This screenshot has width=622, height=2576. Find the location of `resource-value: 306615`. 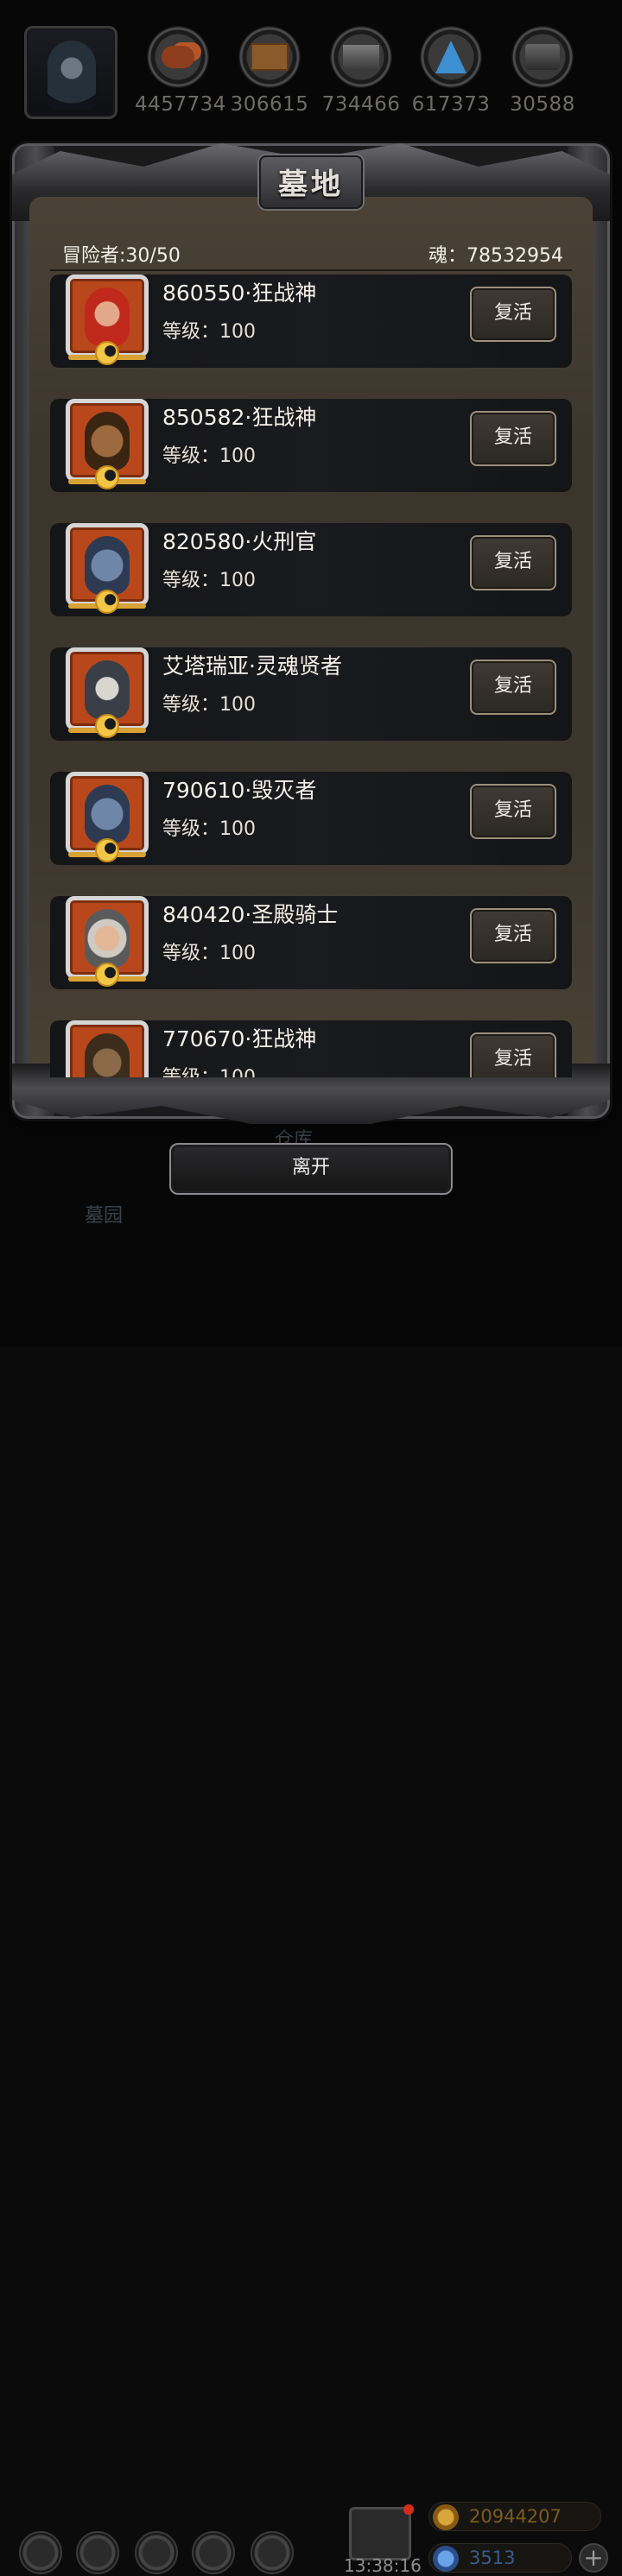

resource-value: 306615 is located at coordinates (269, 104).